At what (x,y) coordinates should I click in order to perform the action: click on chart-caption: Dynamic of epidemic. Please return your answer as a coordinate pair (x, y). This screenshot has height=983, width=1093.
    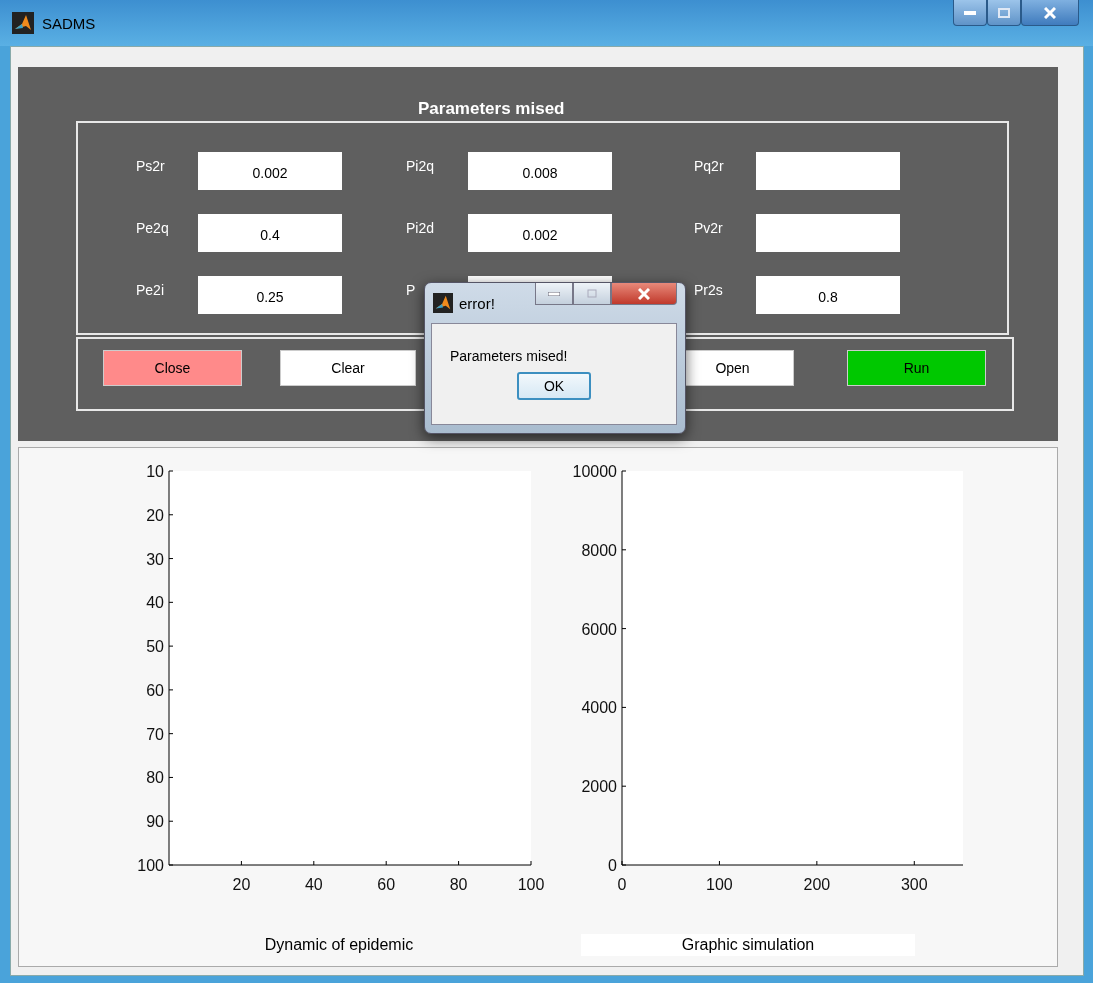
    Looking at the image, I should click on (339, 945).